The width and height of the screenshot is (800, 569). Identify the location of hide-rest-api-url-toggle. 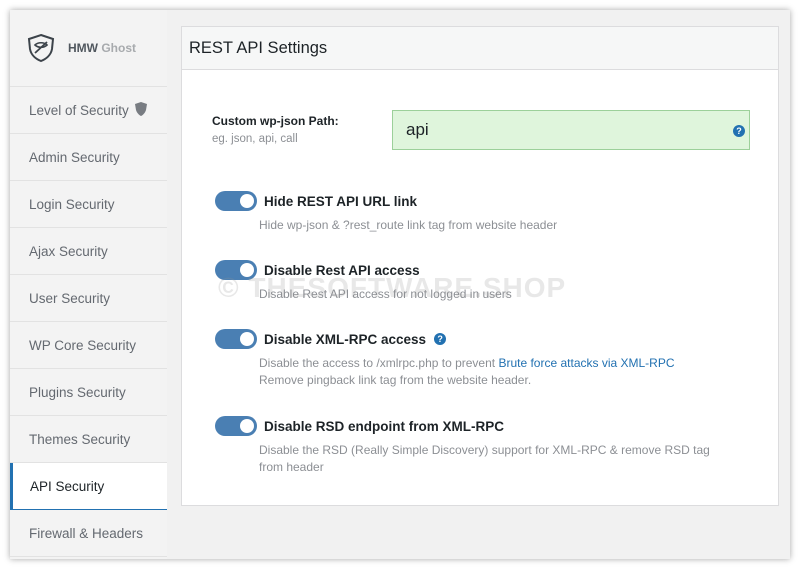
(236, 201).